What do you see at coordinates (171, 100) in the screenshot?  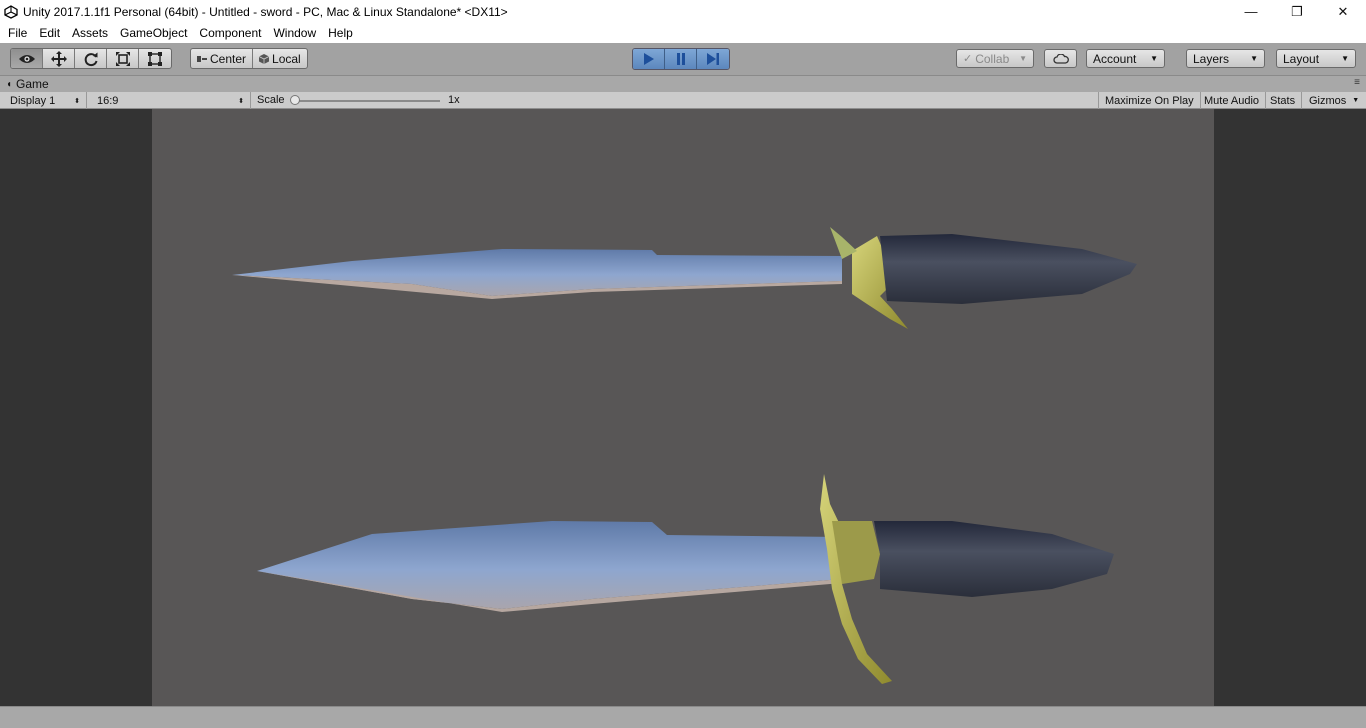 I see `aspect-dropdown: 16:9 ⬍` at bounding box center [171, 100].